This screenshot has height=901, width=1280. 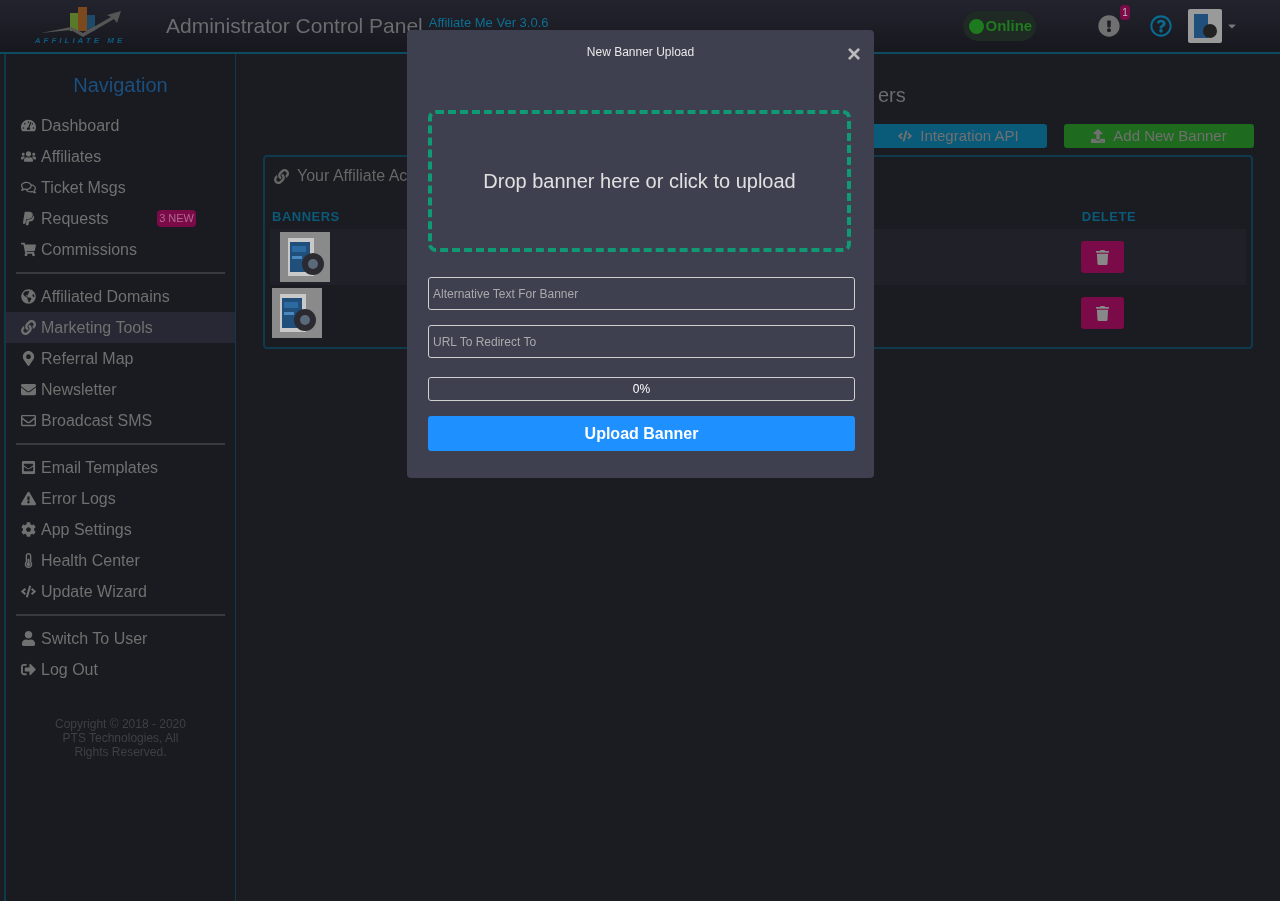 I want to click on progress-reading: 0%, so click(x=641, y=389).